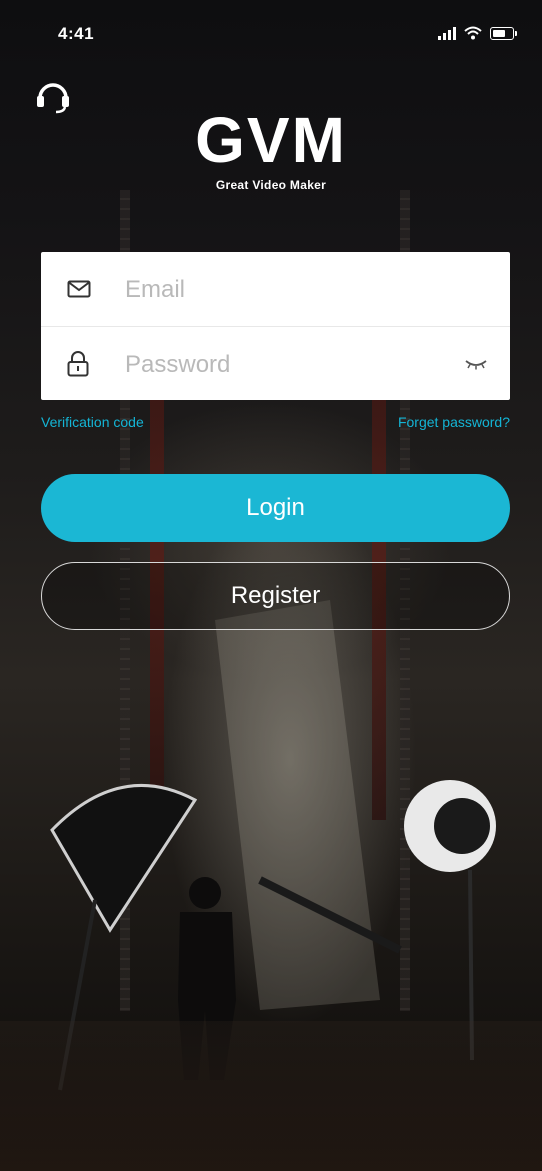 The width and height of the screenshot is (542, 1171). What do you see at coordinates (447, 33) in the screenshot?
I see `cellular-signal-icon` at bounding box center [447, 33].